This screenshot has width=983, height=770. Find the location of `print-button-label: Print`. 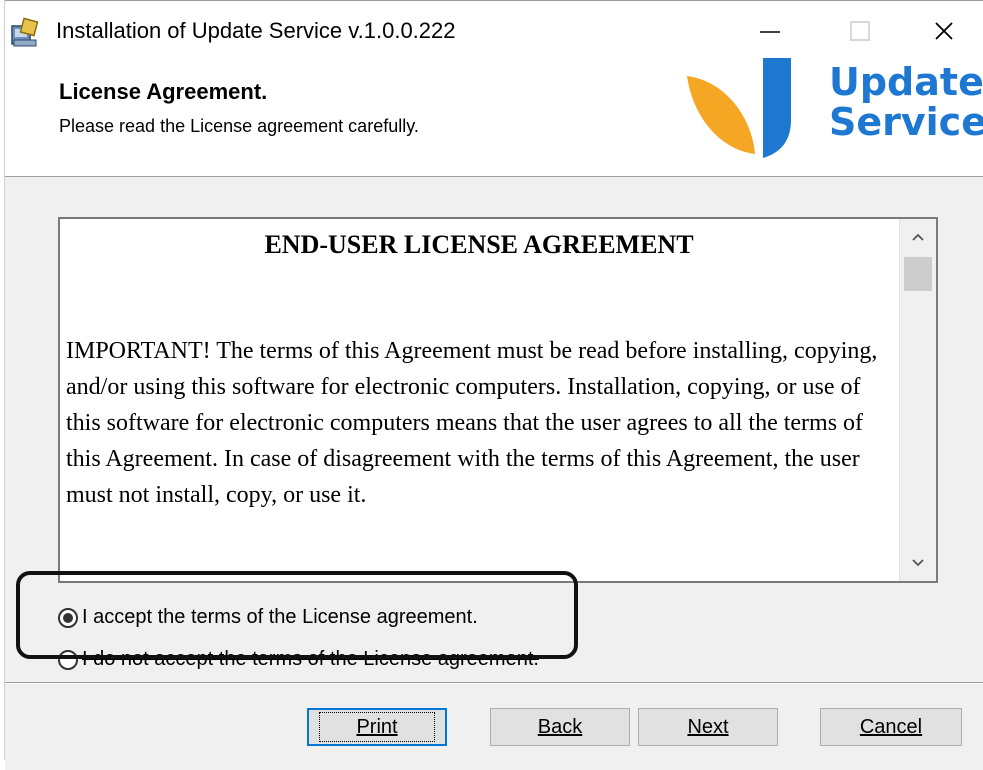

print-button-label: Print is located at coordinates (377, 727).